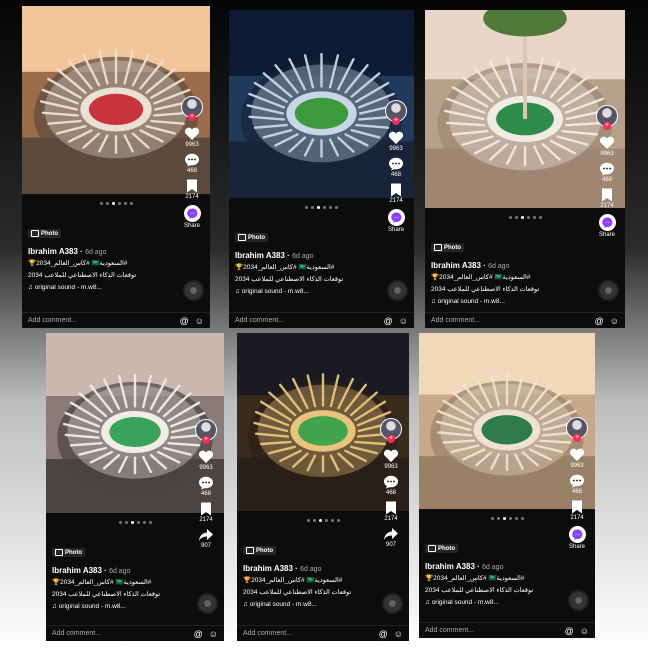  I want to click on action-rail: + 9963 468 2174 907, so click(206, 484).